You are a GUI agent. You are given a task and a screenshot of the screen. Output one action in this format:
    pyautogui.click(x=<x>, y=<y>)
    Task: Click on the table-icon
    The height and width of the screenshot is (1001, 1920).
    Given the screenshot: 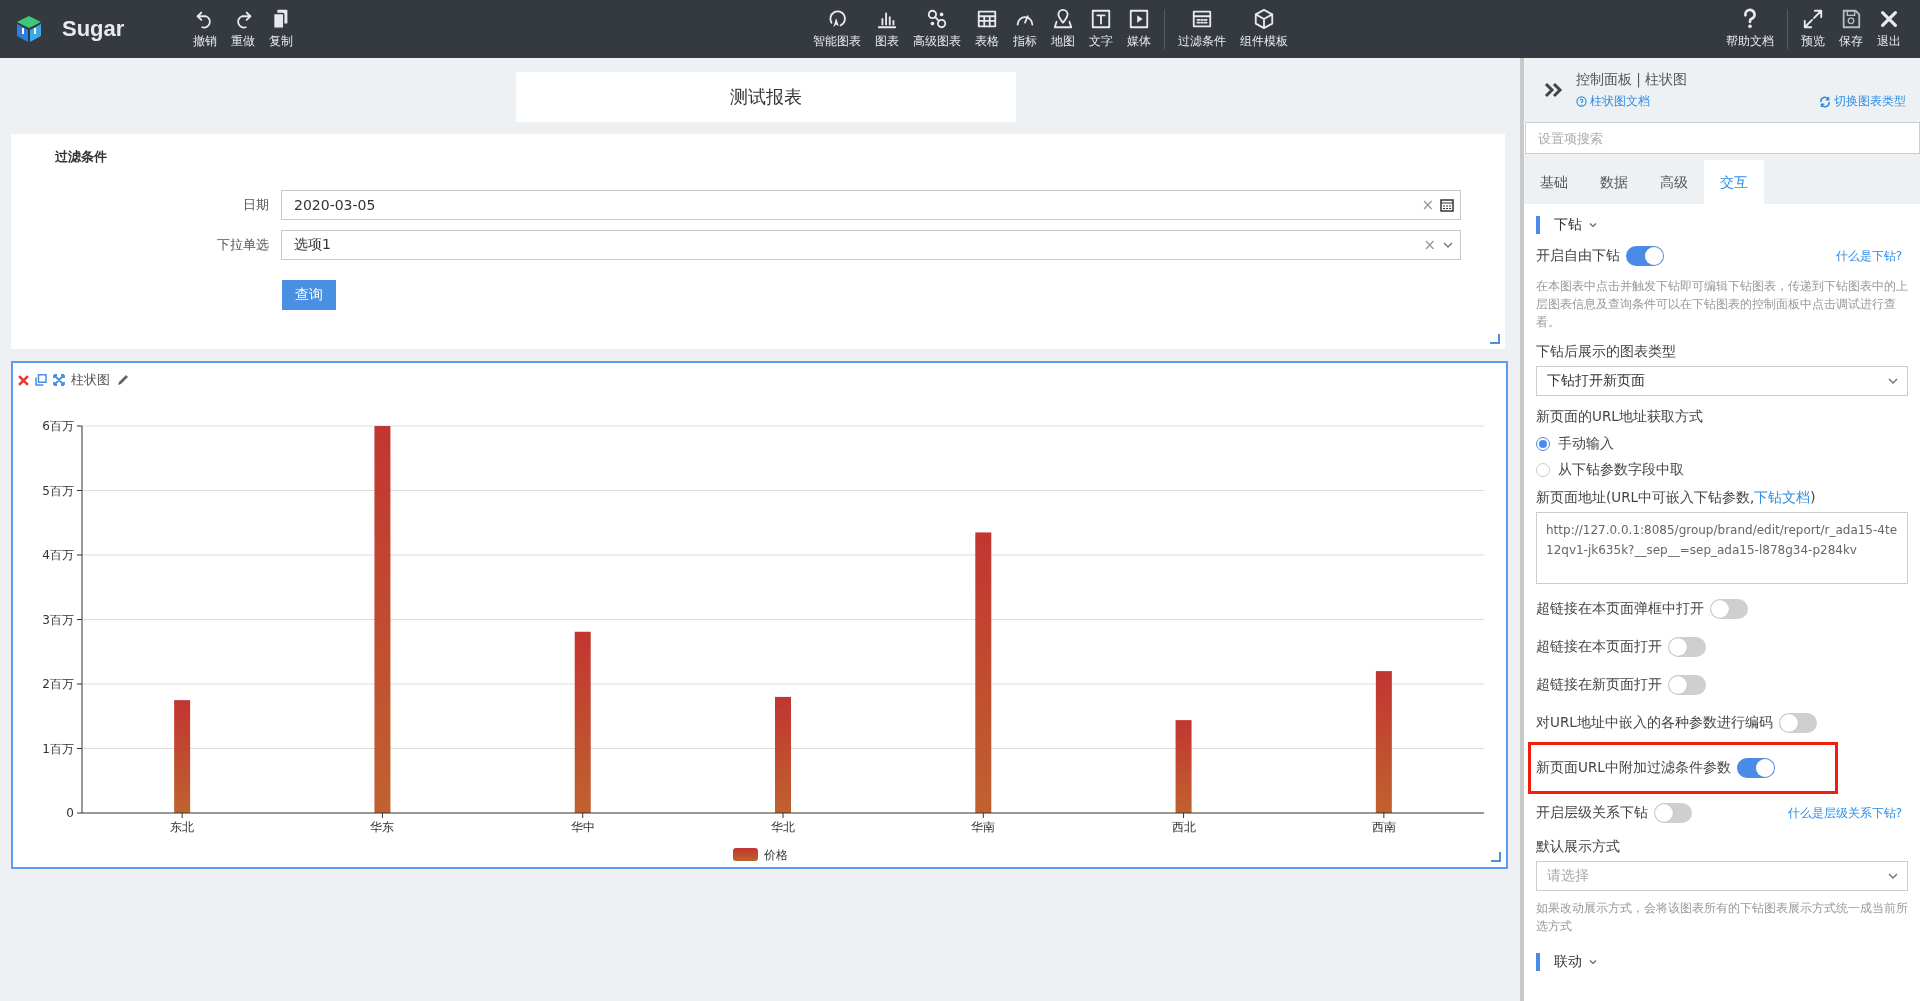 What is the action you would take?
    pyautogui.click(x=987, y=19)
    